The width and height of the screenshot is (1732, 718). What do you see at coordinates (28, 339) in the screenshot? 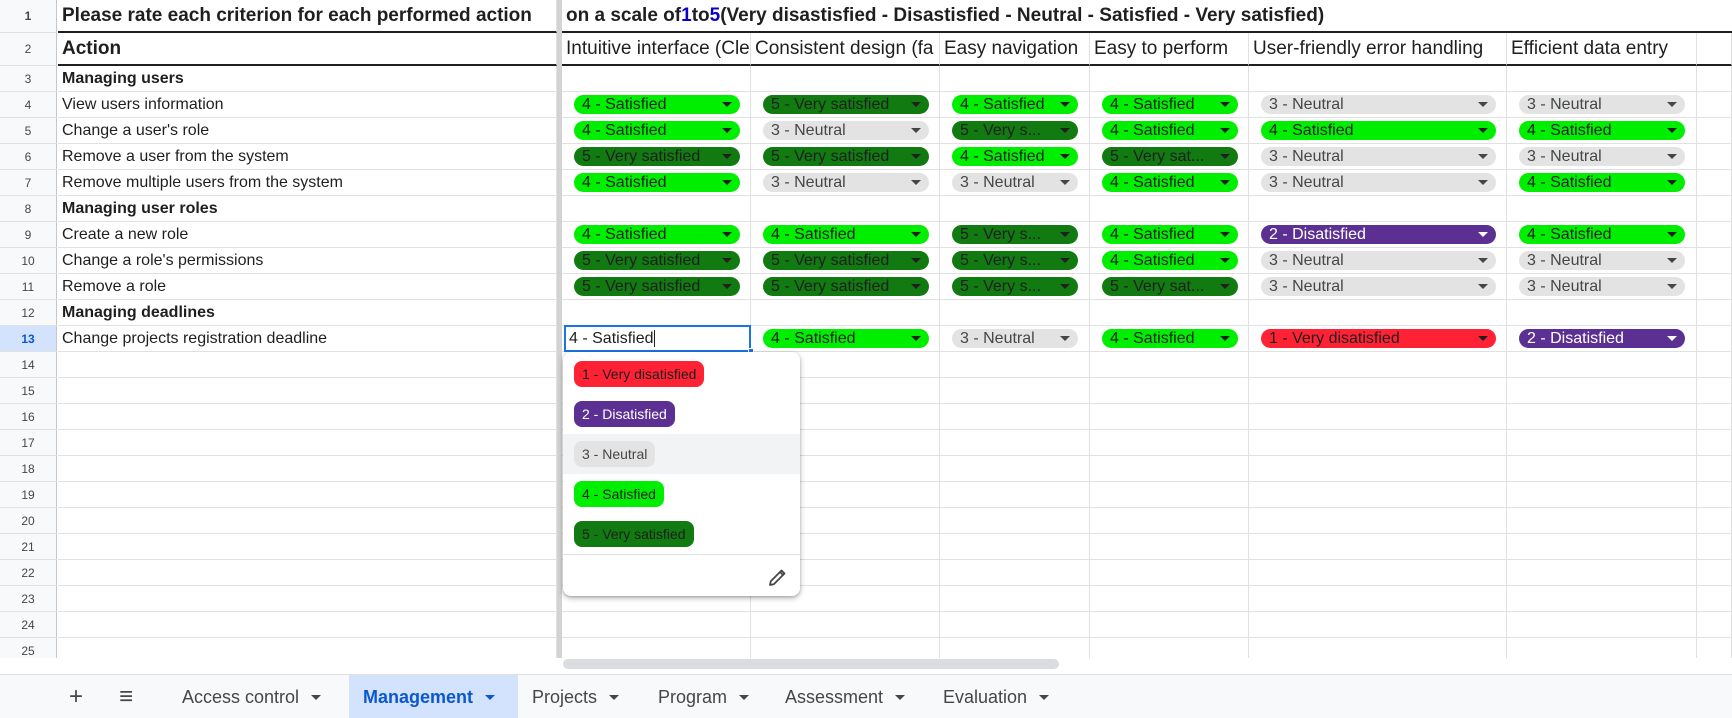
I see `row-number: 13` at bounding box center [28, 339].